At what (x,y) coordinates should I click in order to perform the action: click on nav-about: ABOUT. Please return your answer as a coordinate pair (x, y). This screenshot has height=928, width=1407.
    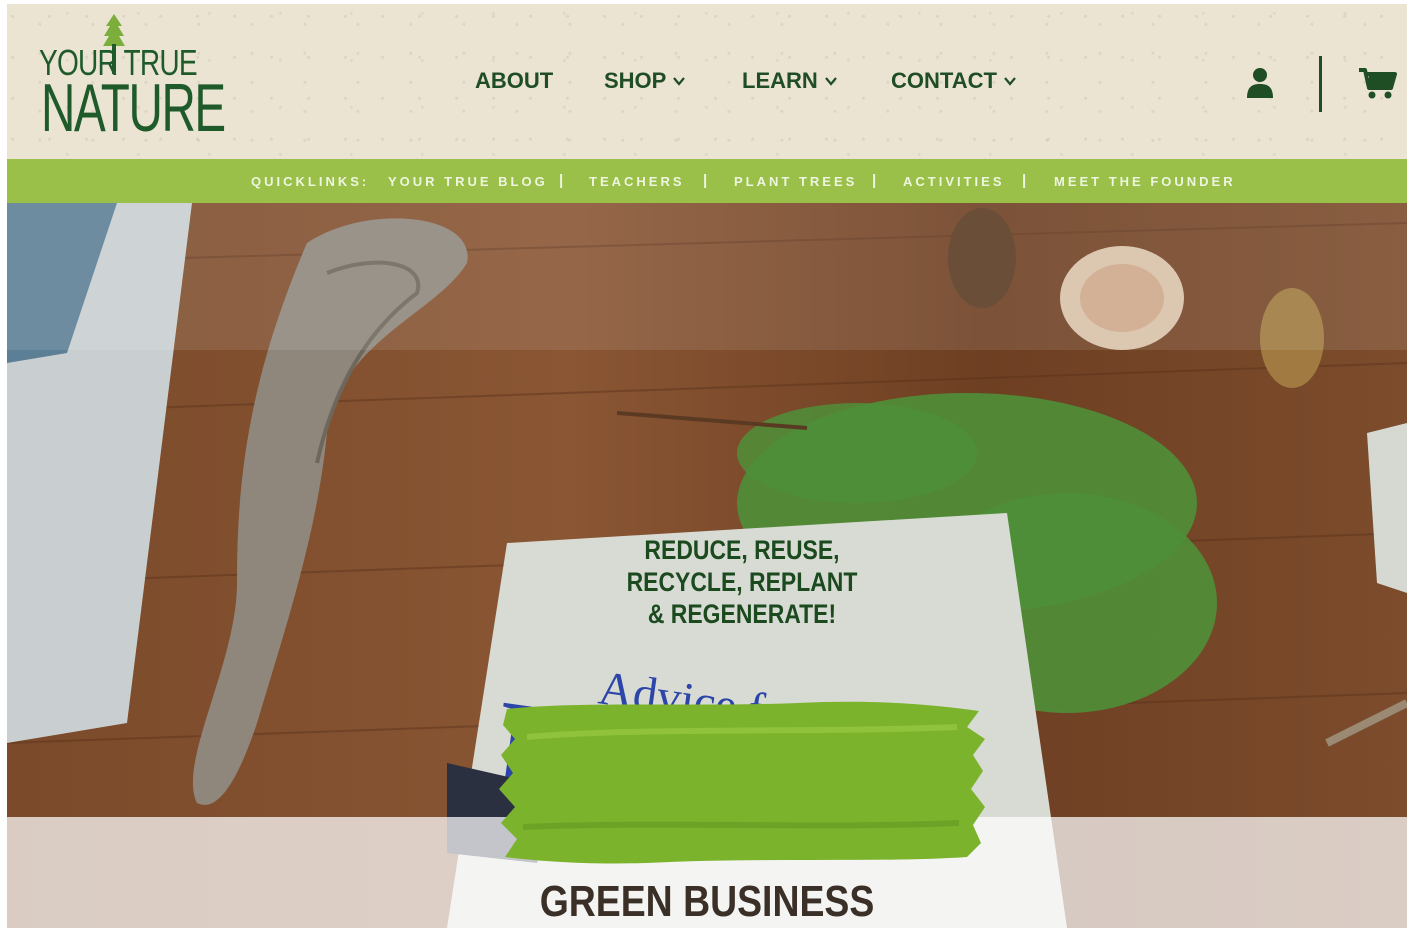
    Looking at the image, I should click on (514, 81).